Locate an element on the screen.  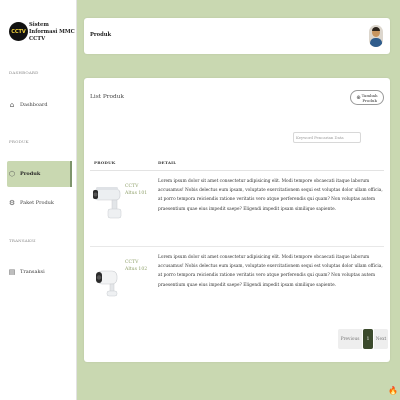
top-header: Produk is located at coordinates (237, 36).